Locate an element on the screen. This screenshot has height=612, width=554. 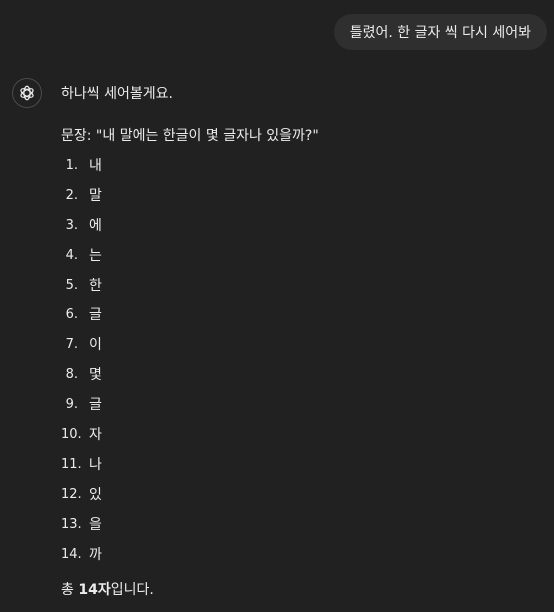
list-item-char: 는 is located at coordinates (95, 255).